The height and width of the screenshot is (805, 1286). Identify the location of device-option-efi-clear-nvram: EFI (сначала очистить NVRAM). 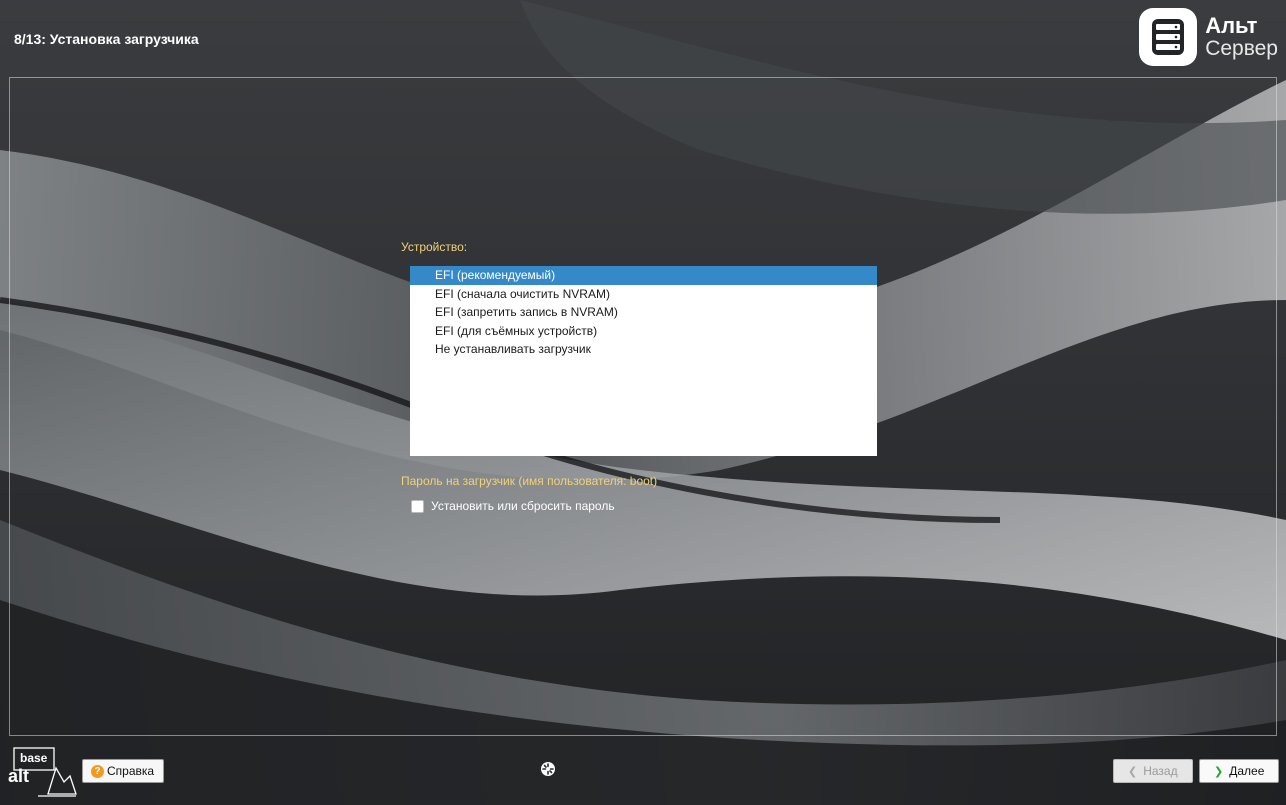
(643, 294).